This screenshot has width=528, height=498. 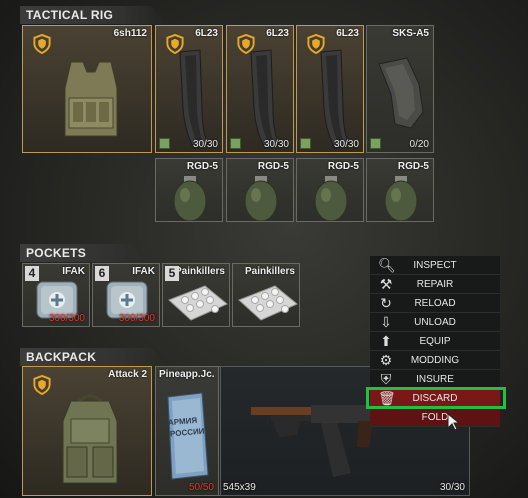 I want to click on menu-label: FOLD, so click(x=435, y=417).